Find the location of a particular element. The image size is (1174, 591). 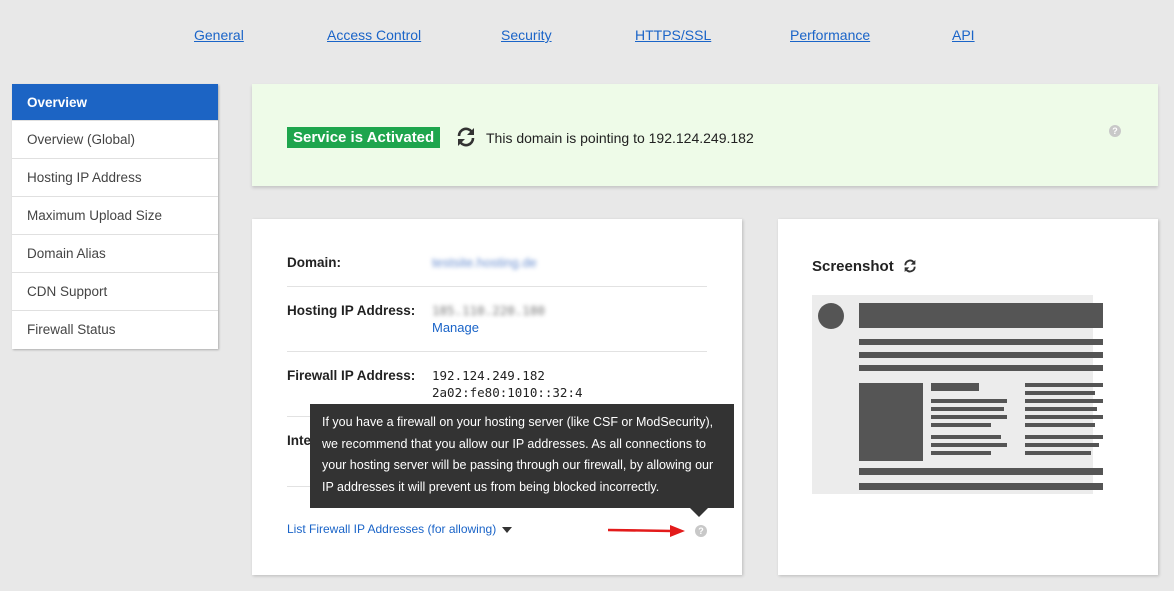

firewall-help-icon: ? is located at coordinates (701, 531).